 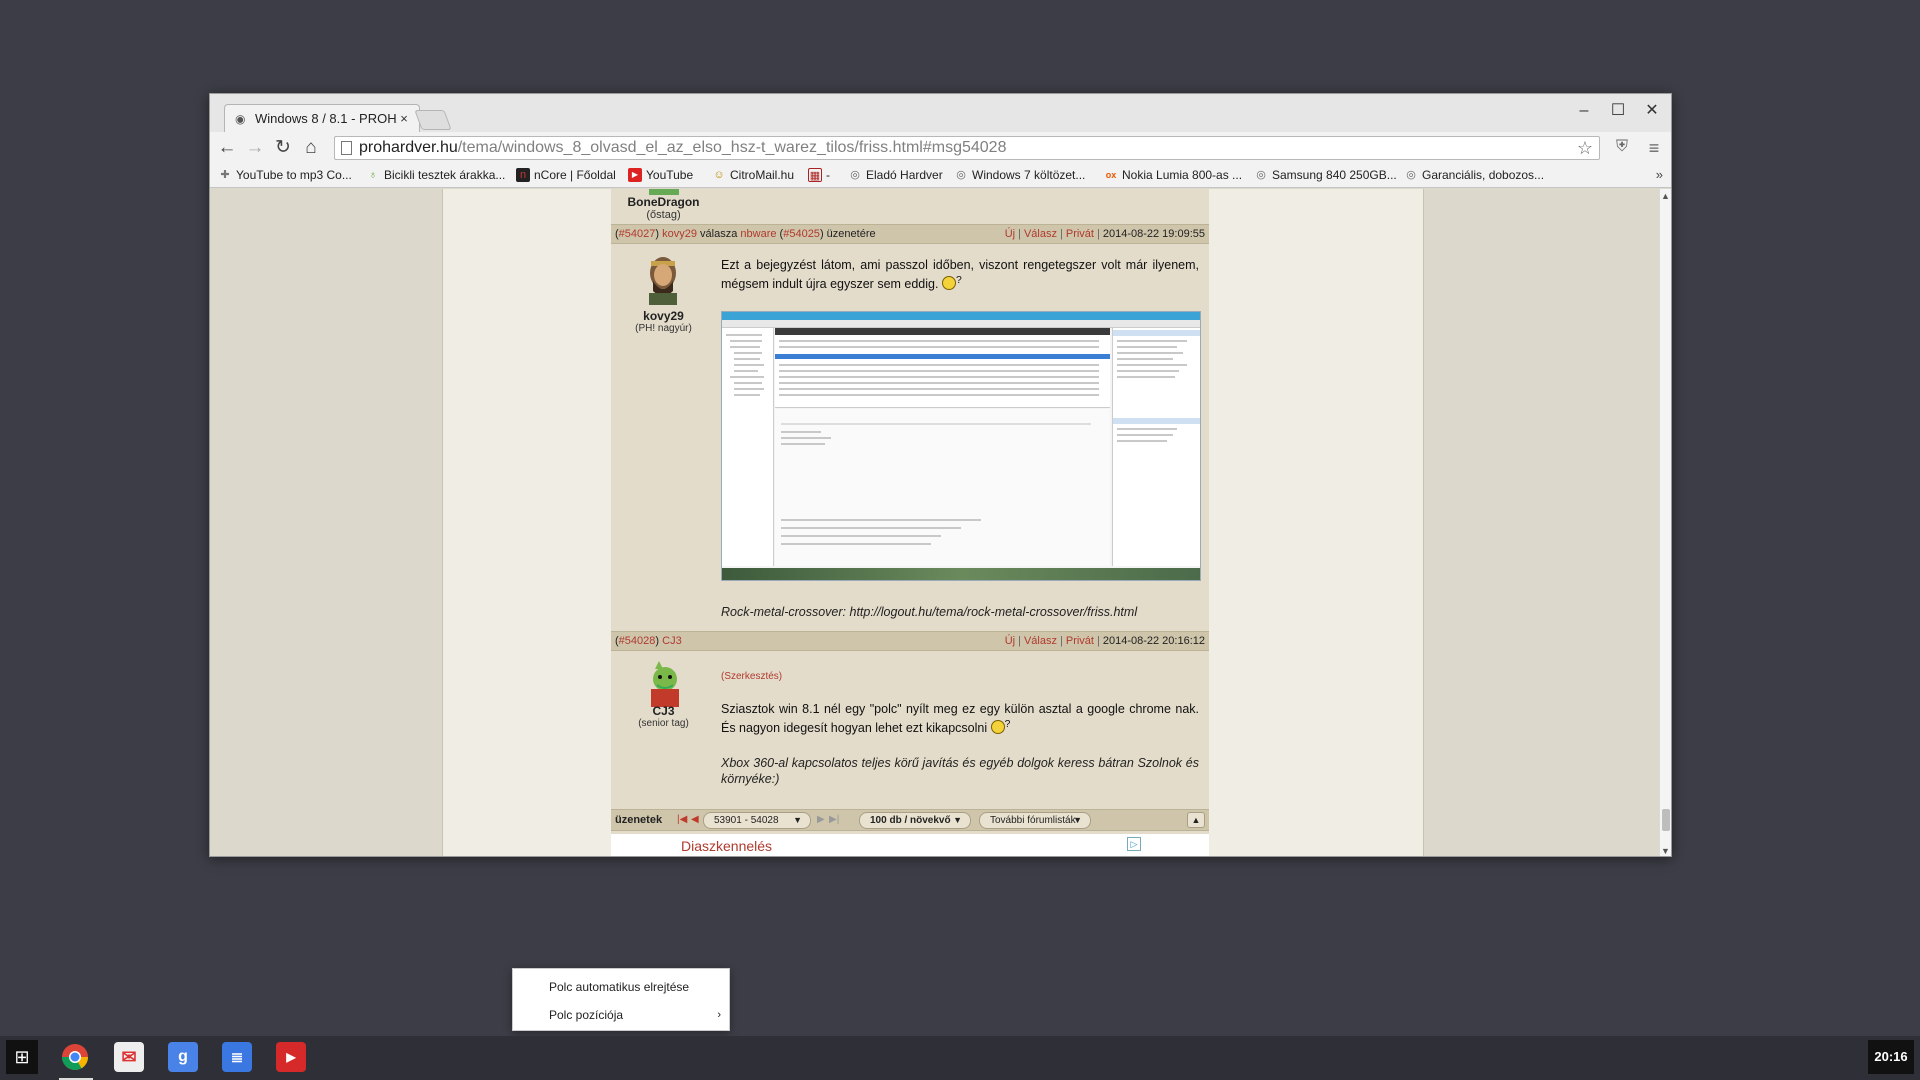 What do you see at coordinates (695, 819) in the screenshot?
I see `prev-page-icon: ◀` at bounding box center [695, 819].